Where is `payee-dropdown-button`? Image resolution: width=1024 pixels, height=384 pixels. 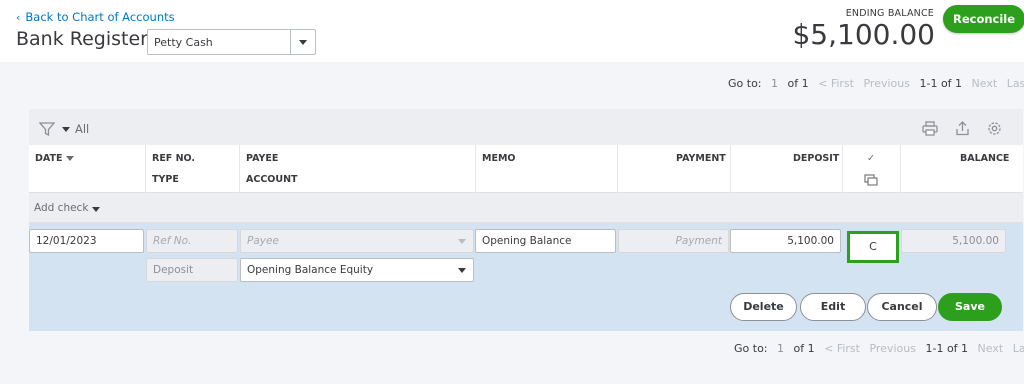
payee-dropdown-button is located at coordinates (462, 241).